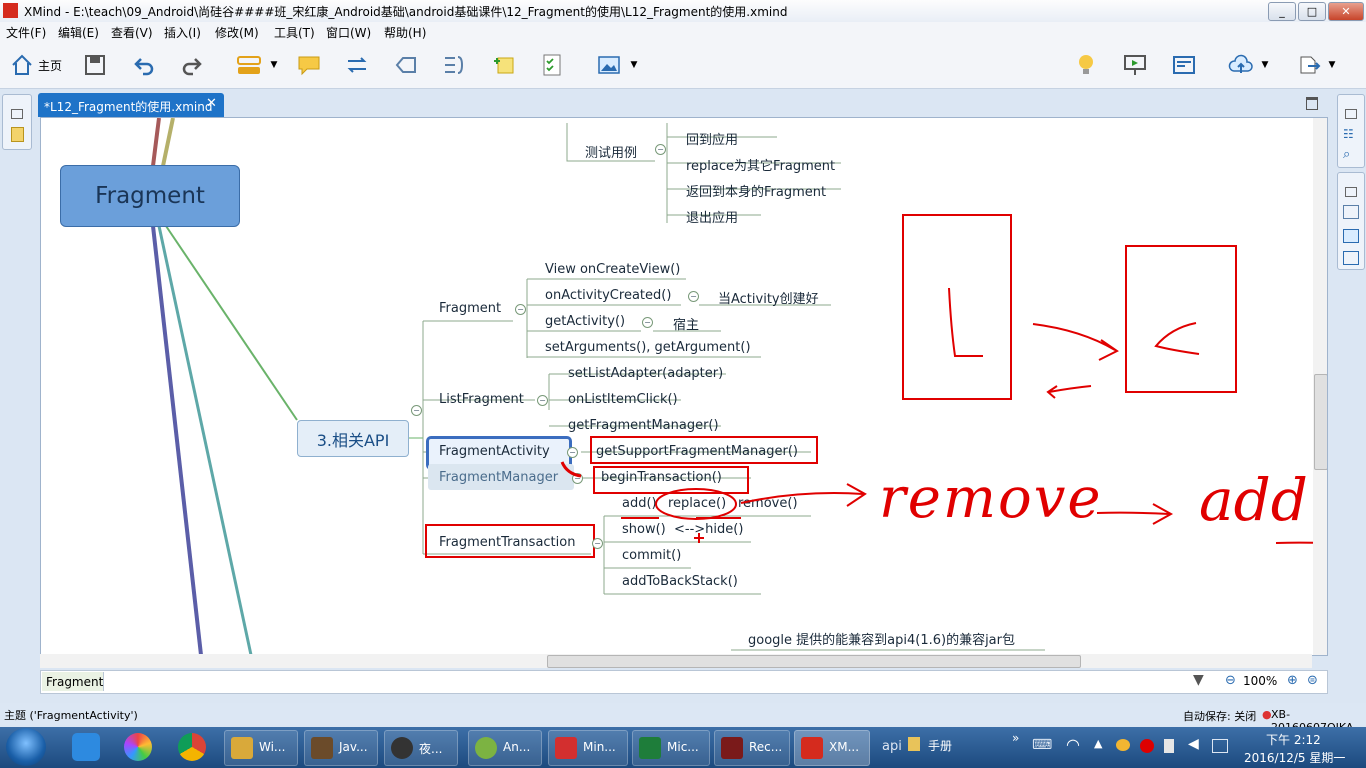 This screenshot has height=768, width=1366. What do you see at coordinates (294, 32) in the screenshot?
I see `menu-tools: 工具(T)` at bounding box center [294, 32].